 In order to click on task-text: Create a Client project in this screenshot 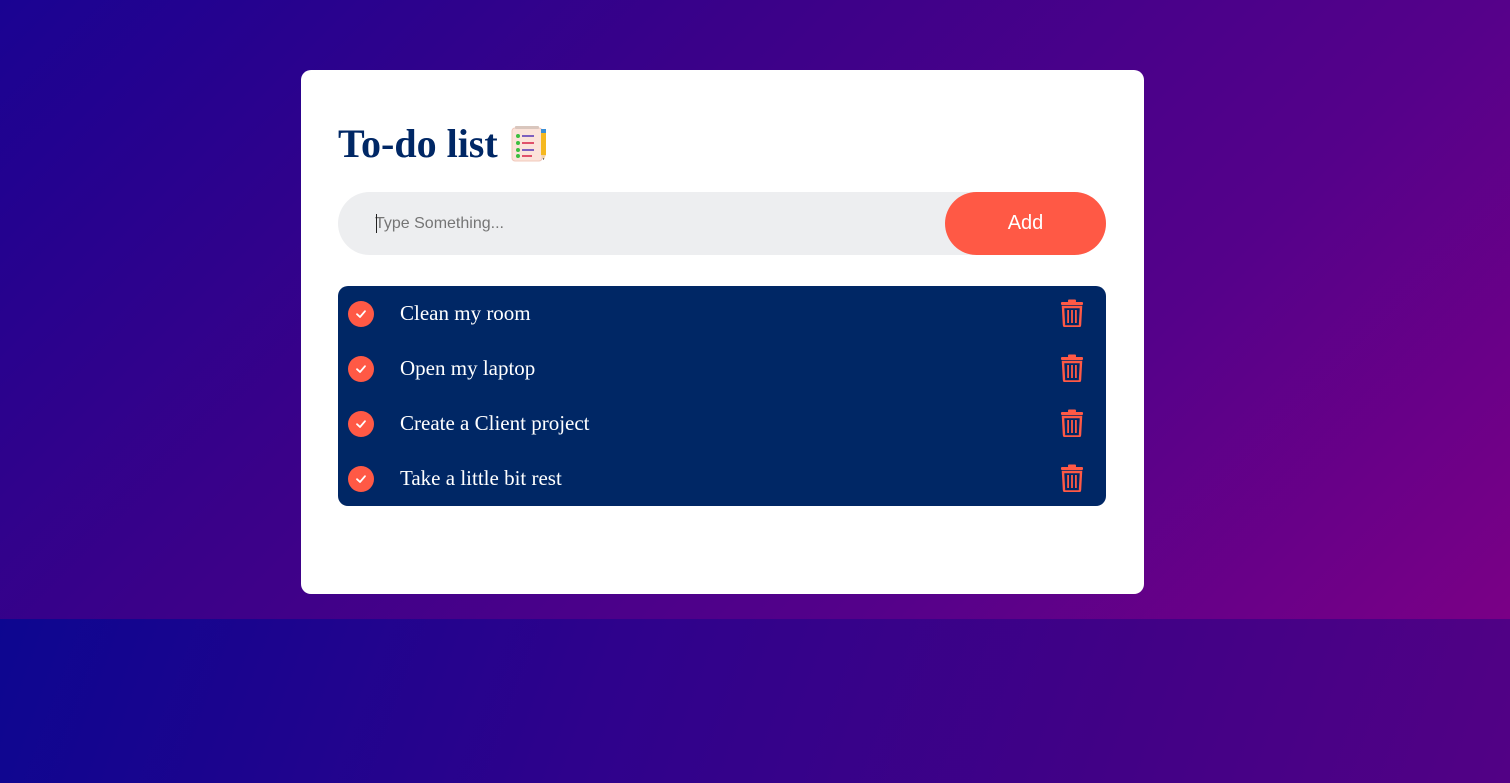, I will do `click(495, 423)`.